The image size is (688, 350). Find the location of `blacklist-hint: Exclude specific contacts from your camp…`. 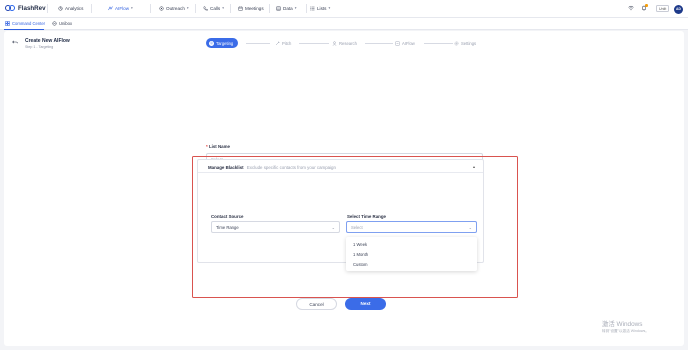

blacklist-hint: Exclude specific contacts from your camp… is located at coordinates (291, 167).